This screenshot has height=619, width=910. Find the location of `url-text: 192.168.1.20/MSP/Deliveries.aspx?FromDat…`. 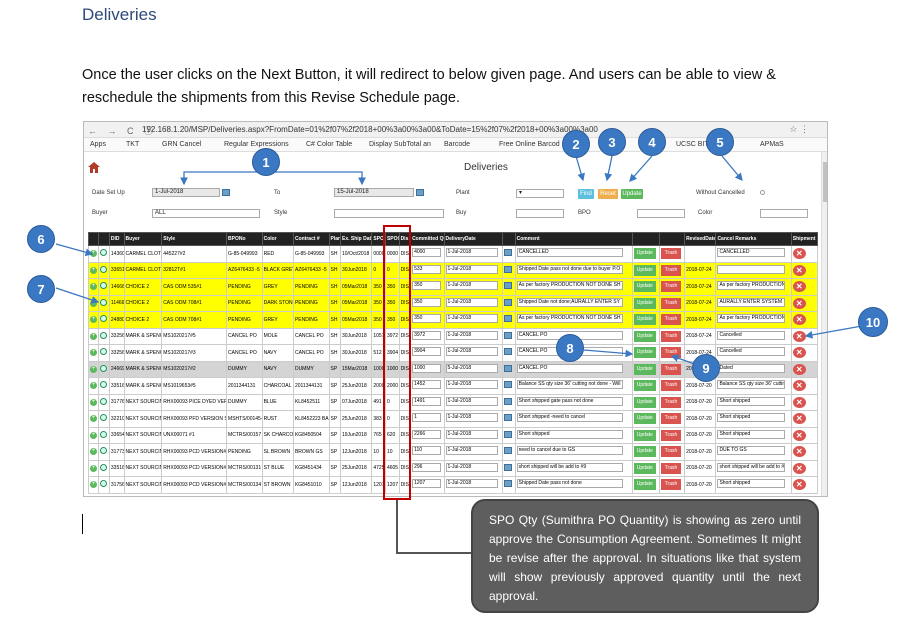

url-text: 192.168.1.20/MSP/Deliveries.aspx?FromDat… is located at coordinates (370, 129).